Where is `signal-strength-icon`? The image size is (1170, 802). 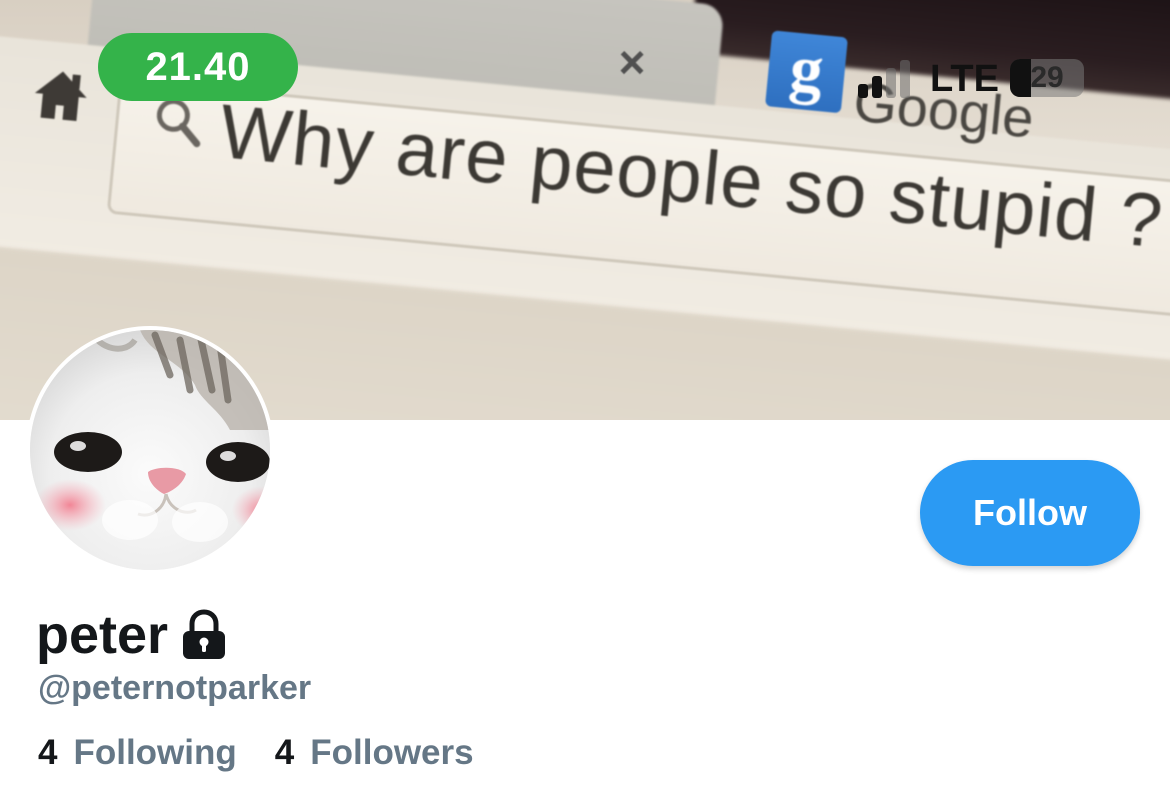
signal-strength-icon is located at coordinates (888, 78).